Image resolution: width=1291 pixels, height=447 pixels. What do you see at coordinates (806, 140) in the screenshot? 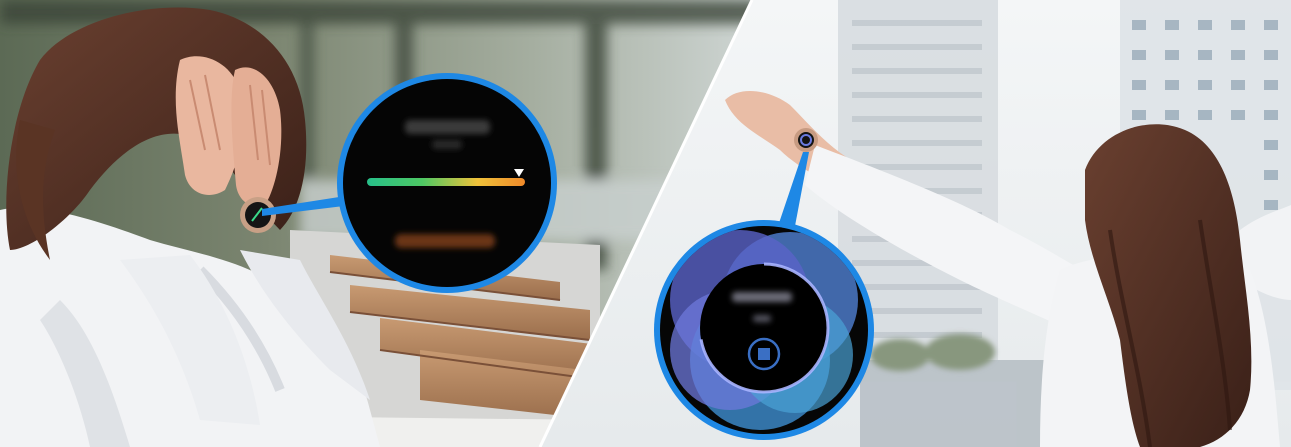
I see `wrist-watch-right` at bounding box center [806, 140].